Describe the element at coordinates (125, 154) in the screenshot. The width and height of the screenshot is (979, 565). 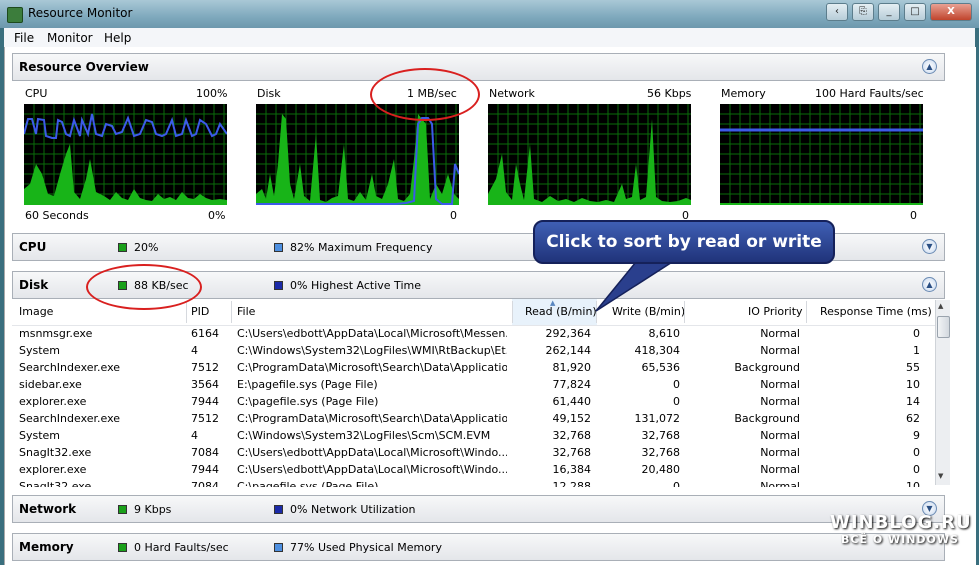
I see `cpu-graph-svg` at that location.